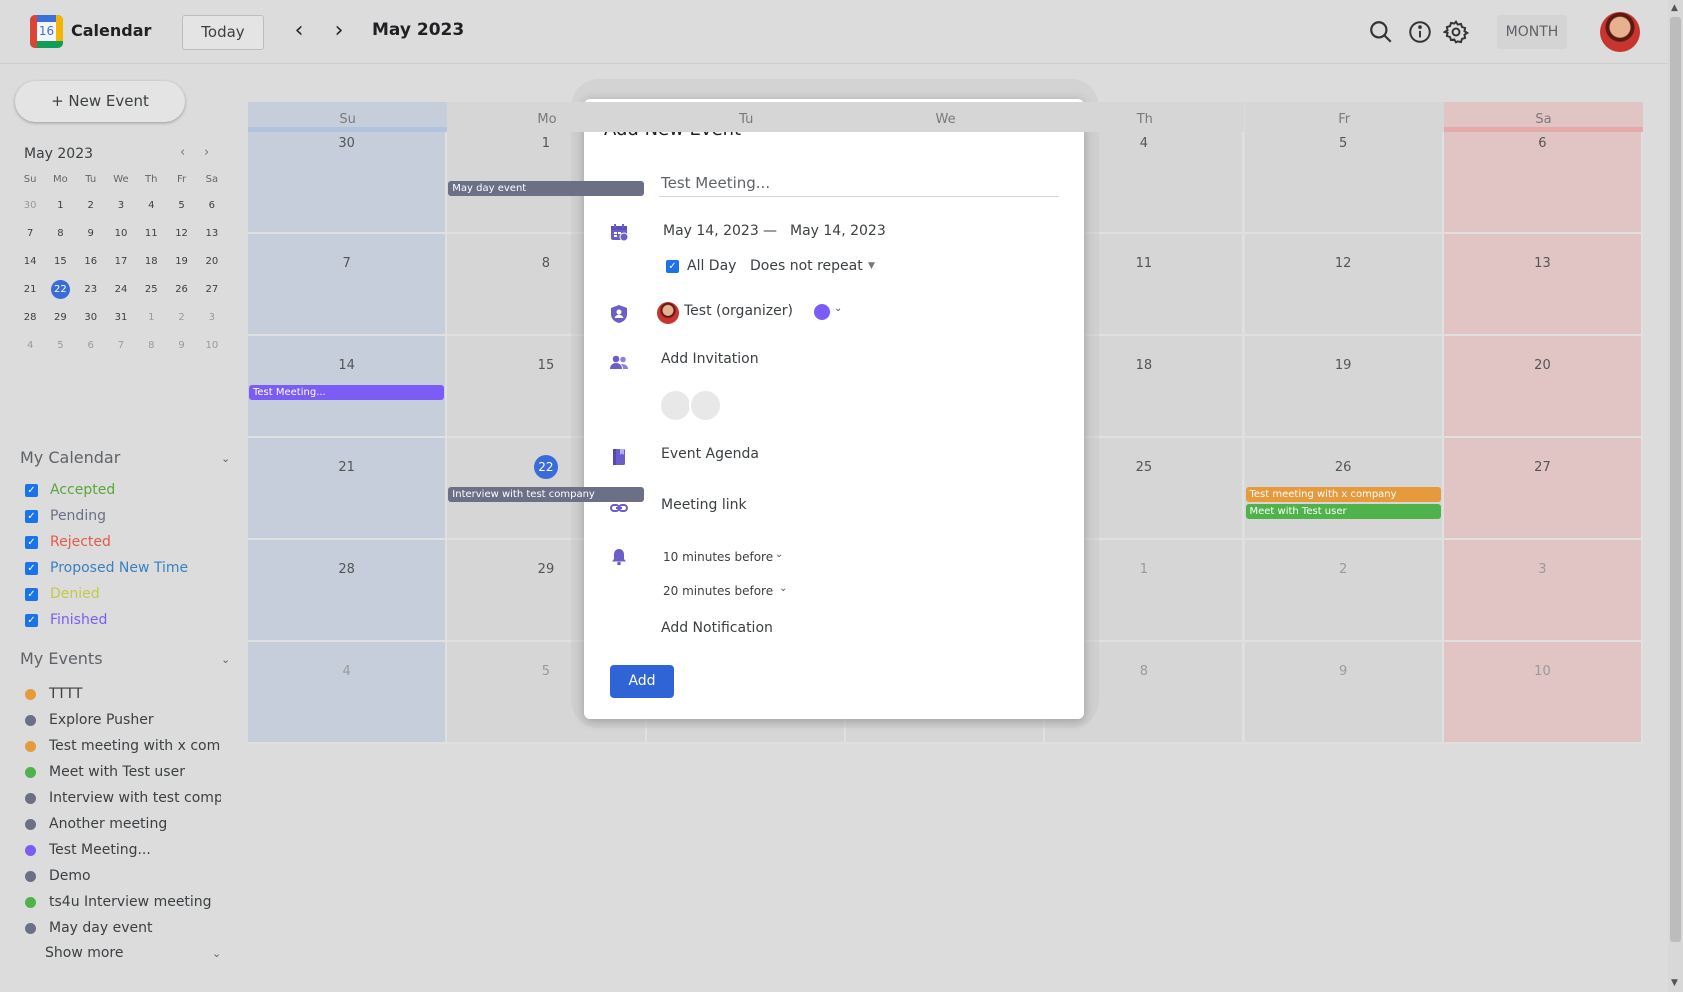  What do you see at coordinates (859, 183) in the screenshot?
I see `event-title-input` at bounding box center [859, 183].